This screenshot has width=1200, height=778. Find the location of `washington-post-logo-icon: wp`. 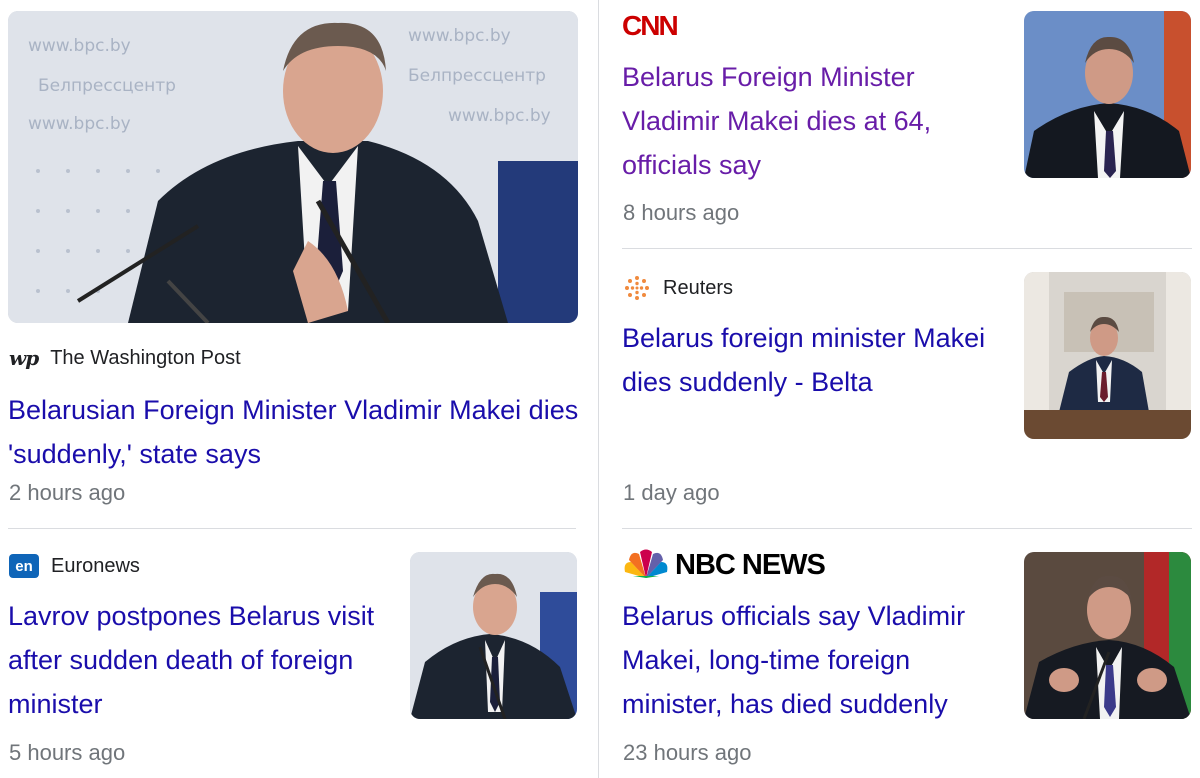

washington-post-logo-icon: wp is located at coordinates (24, 358).